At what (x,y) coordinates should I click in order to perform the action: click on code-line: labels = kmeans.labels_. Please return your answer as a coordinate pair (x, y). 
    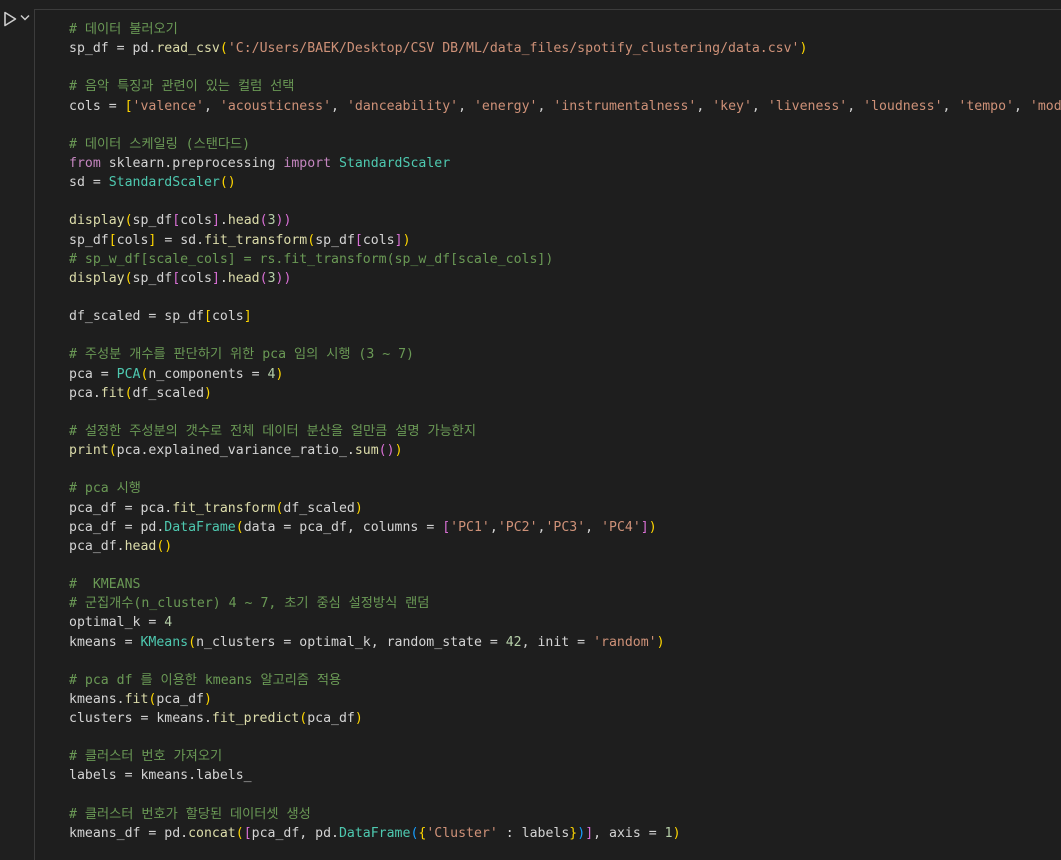
    Looking at the image, I should click on (565, 775).